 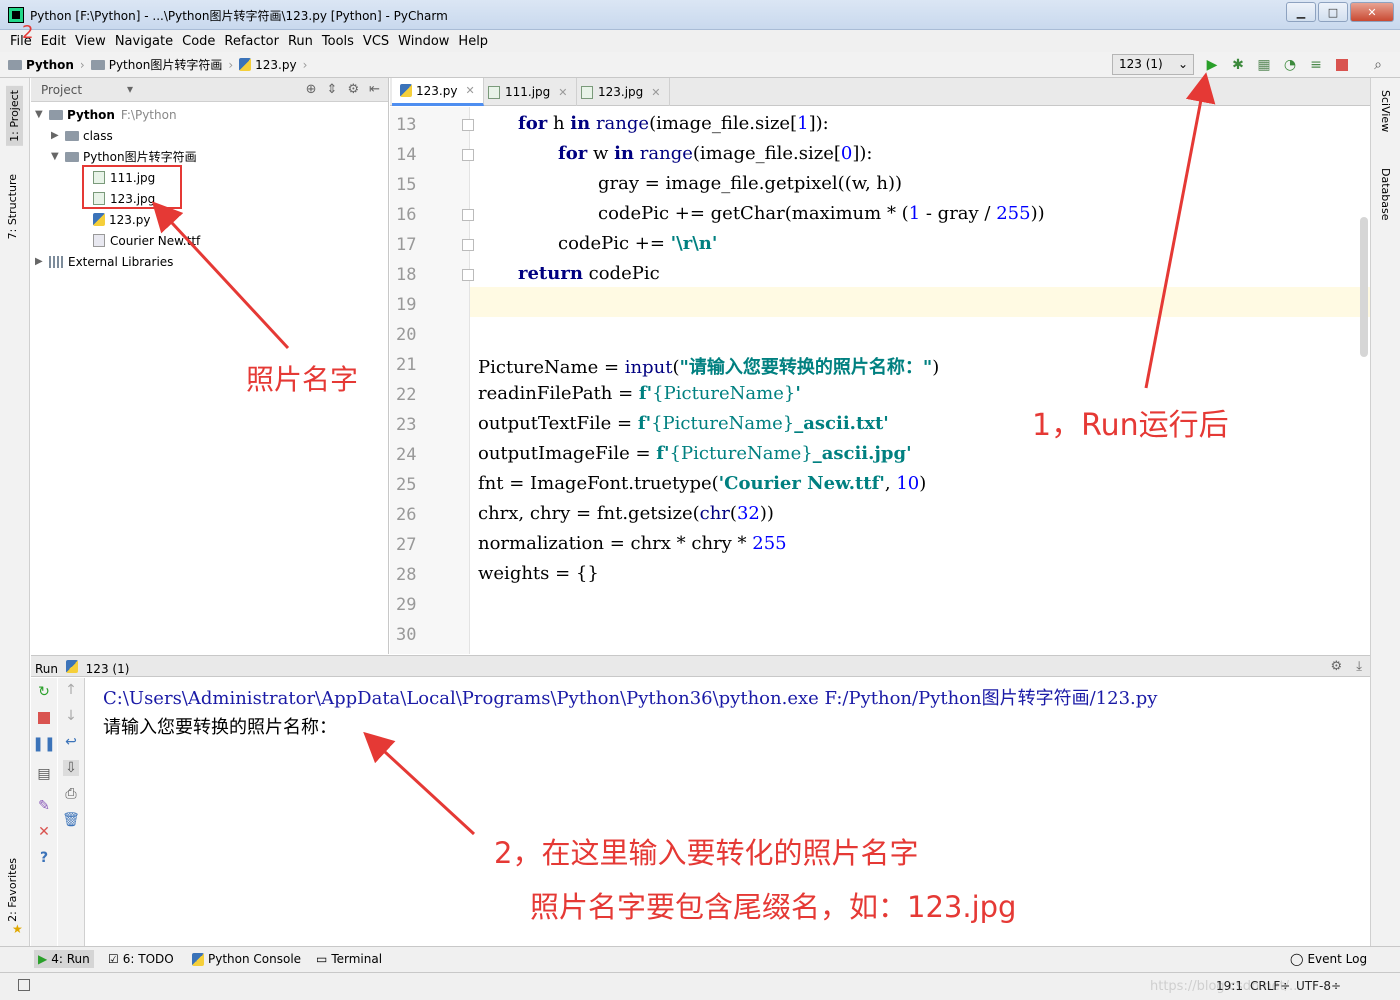 I want to click on pin-icon: ✎, so click(x=44, y=806).